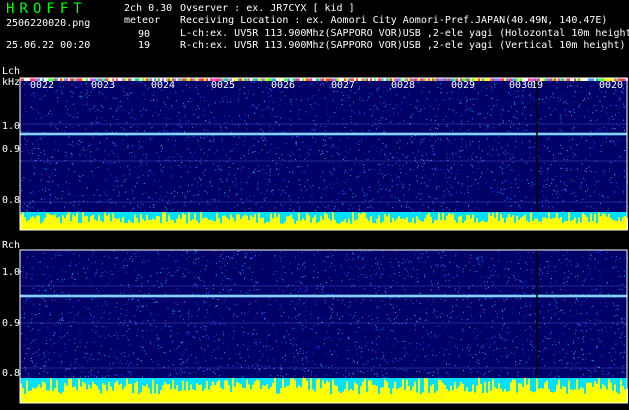  What do you see at coordinates (11, 373) in the screenshot?
I see `rch-tick-0-8: 0.8` at bounding box center [11, 373].